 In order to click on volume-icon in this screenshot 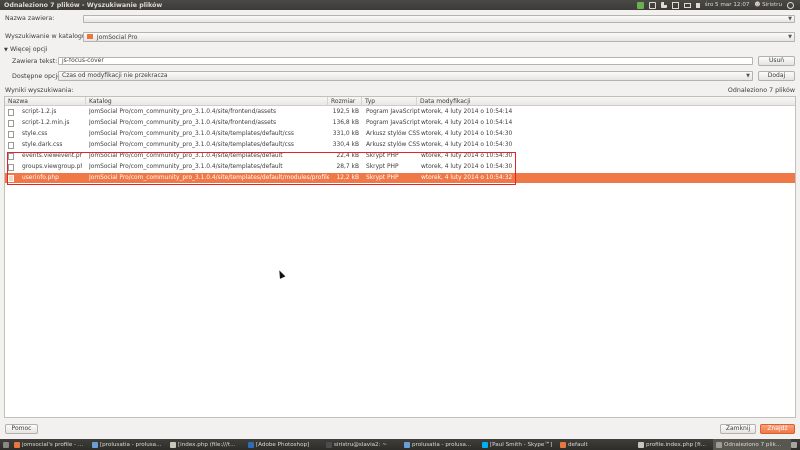, I will do `click(697, 5)`.